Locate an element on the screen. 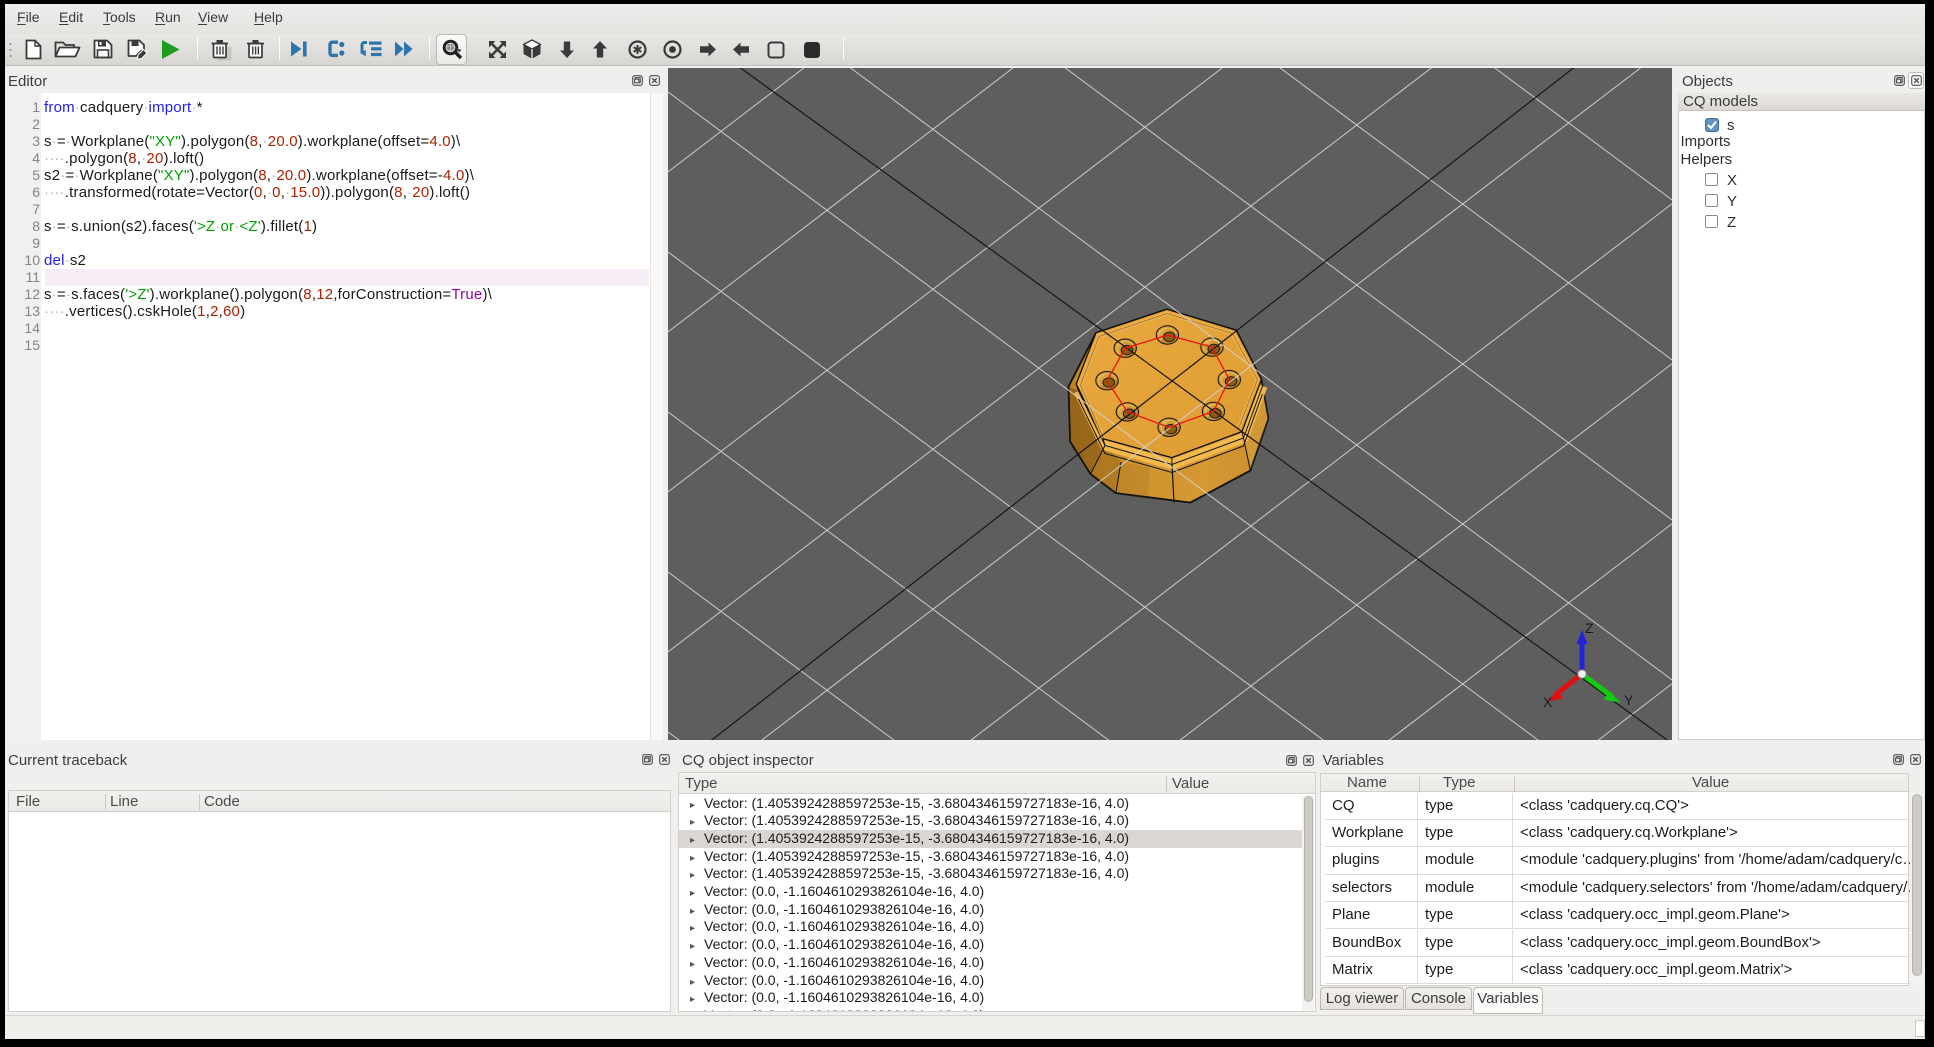  svg-text: X is located at coordinates (1548, 702).